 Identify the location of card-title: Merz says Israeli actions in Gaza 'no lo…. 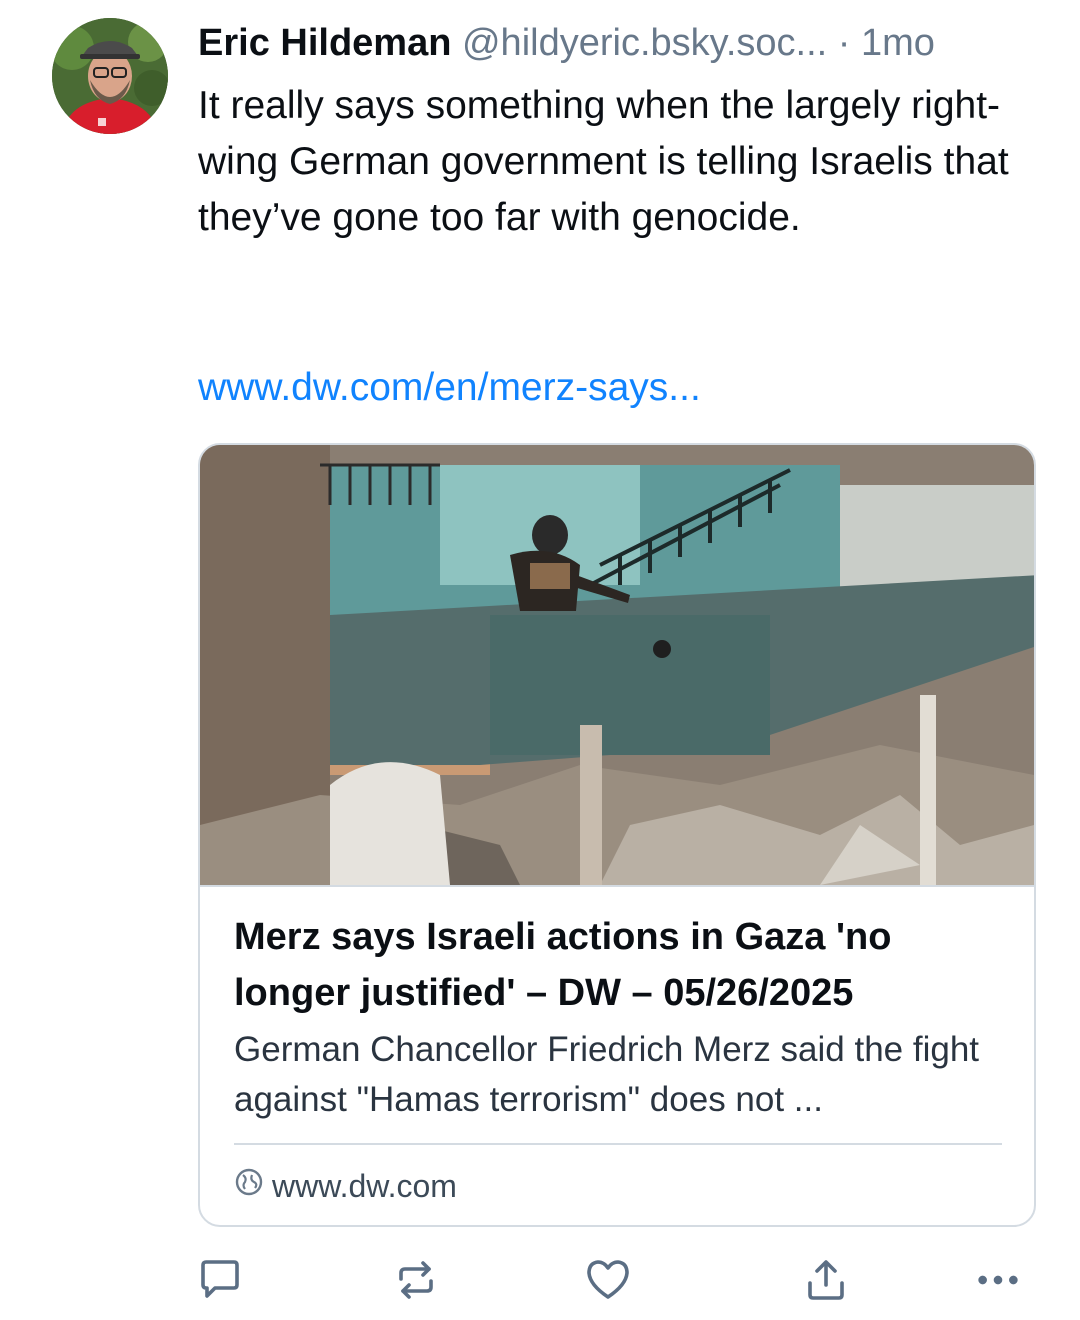
(563, 965).